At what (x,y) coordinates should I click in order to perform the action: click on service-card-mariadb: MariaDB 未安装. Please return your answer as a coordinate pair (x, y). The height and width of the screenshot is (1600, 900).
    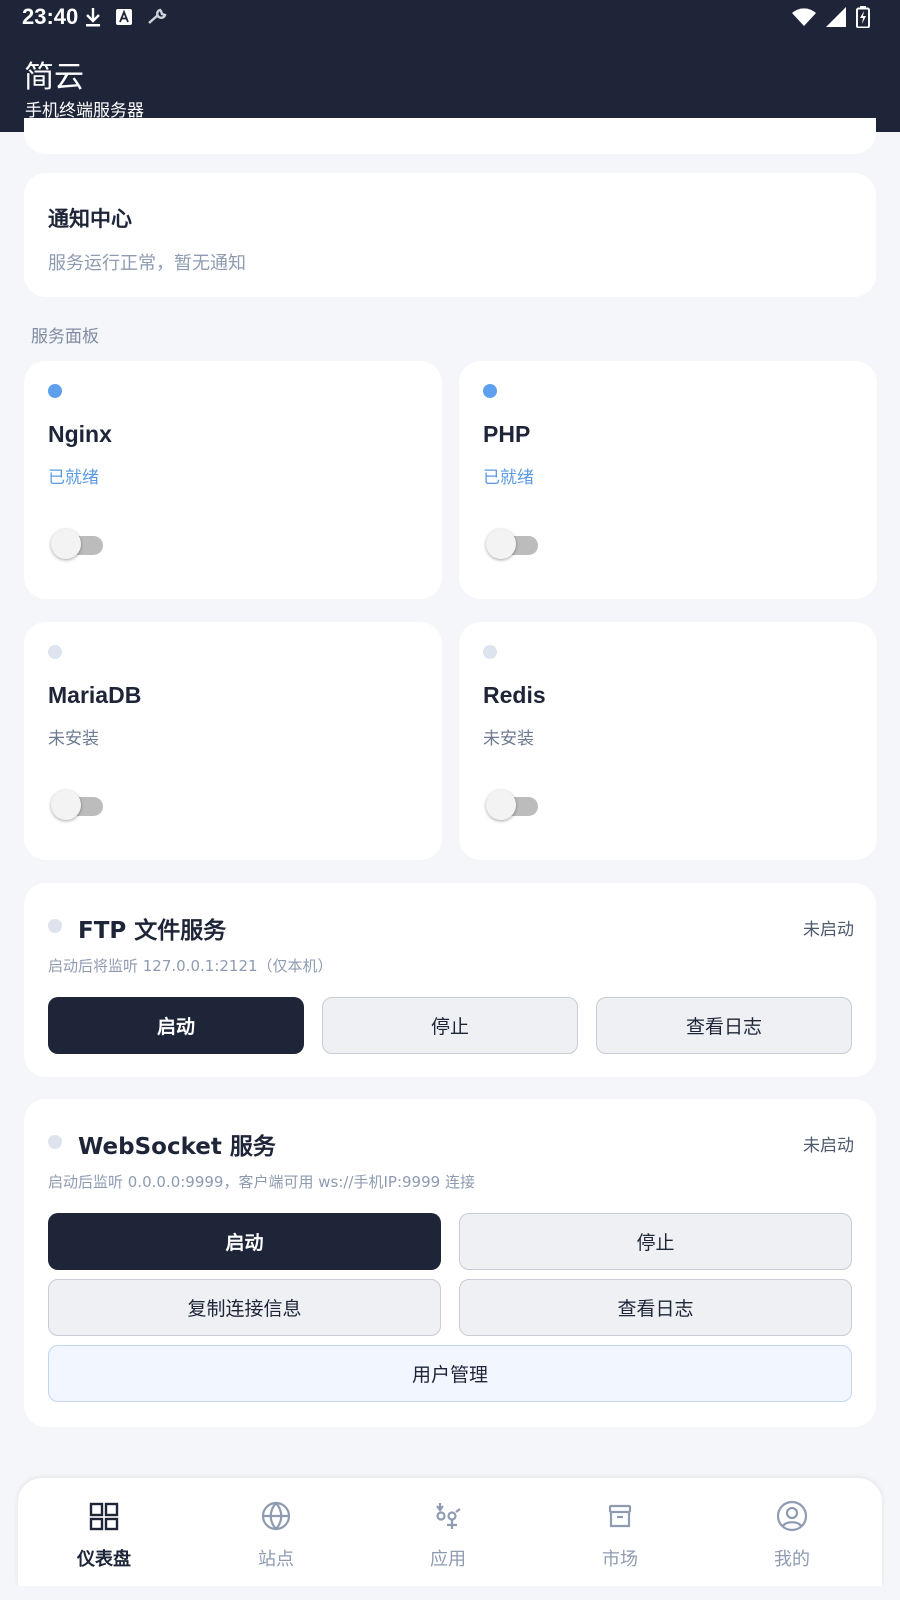
    Looking at the image, I should click on (233, 741).